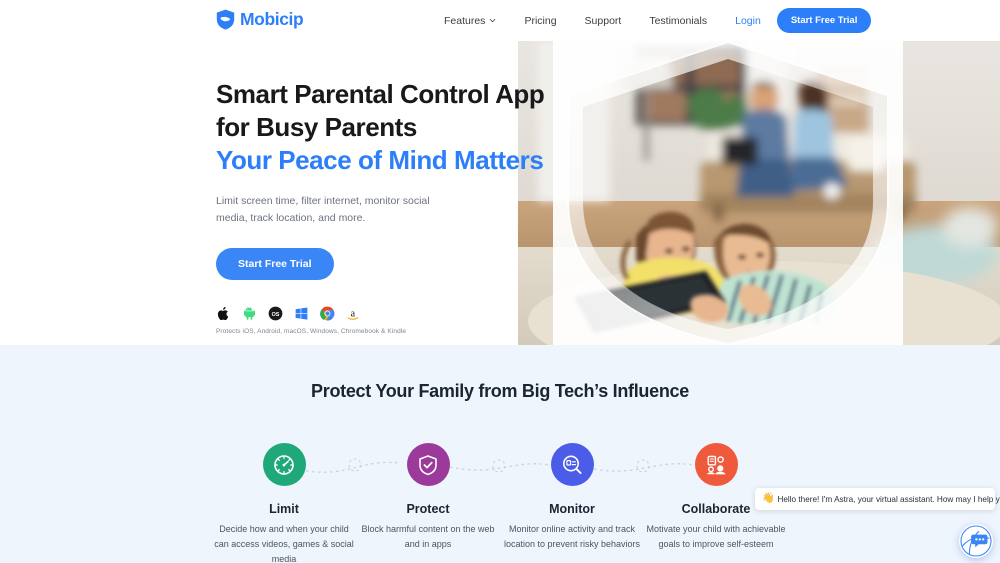 The image size is (1000, 563). Describe the element at coordinates (272, 18) in the screenshot. I see `logo-wordmark: Mobicip` at that location.